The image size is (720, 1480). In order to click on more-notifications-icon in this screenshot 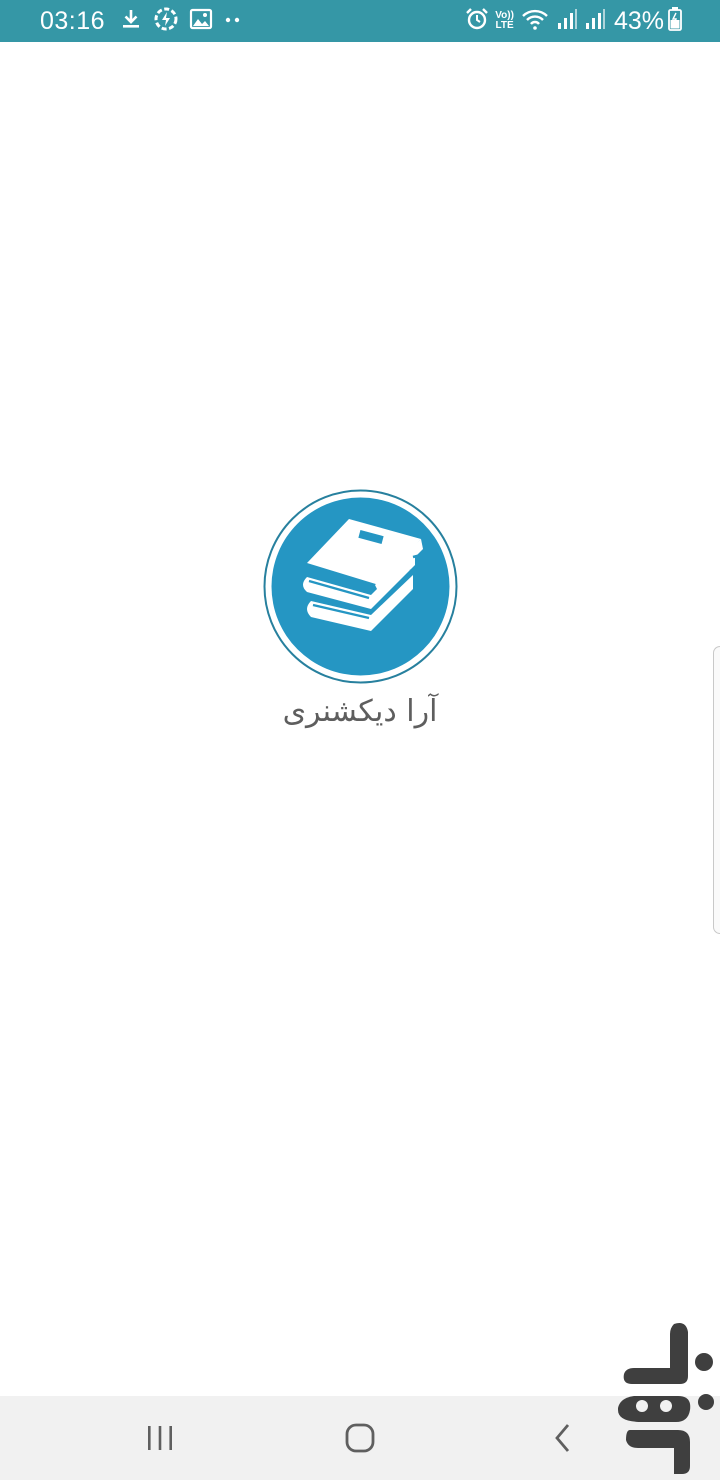, I will do `click(233, 21)`.